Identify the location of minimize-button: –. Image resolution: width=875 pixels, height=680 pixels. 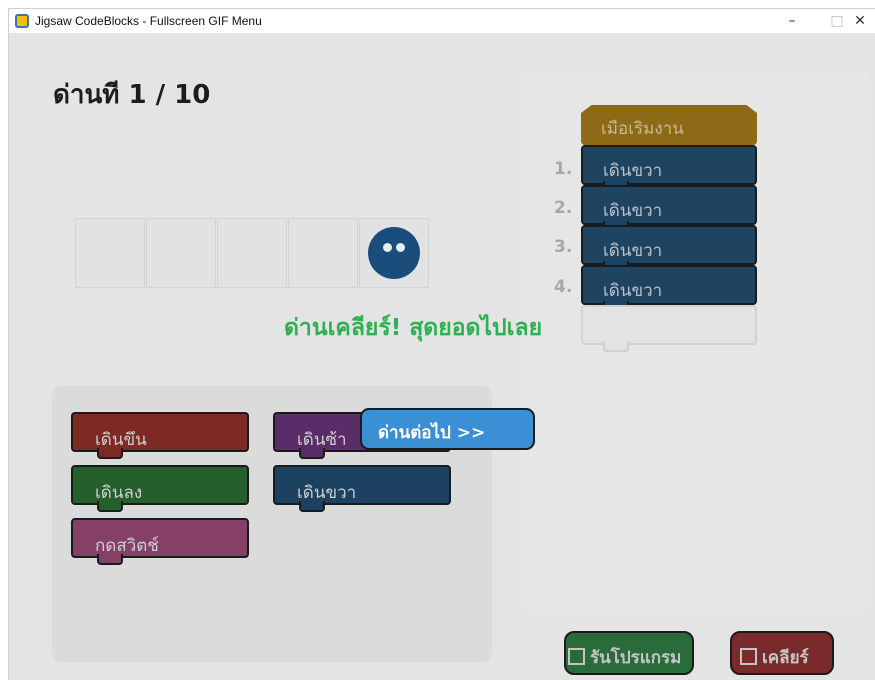
(792, 21).